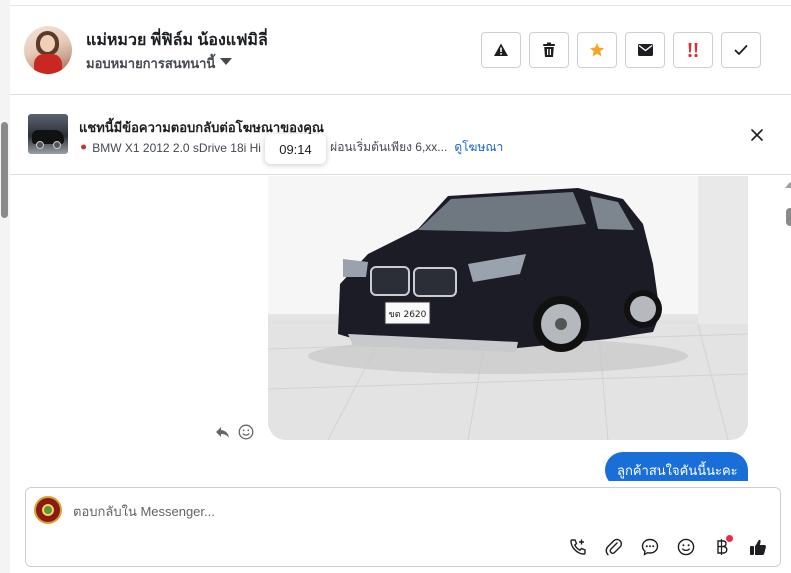 The image size is (791, 573). I want to click on scroll-up-arrow-icon, so click(788, 185).